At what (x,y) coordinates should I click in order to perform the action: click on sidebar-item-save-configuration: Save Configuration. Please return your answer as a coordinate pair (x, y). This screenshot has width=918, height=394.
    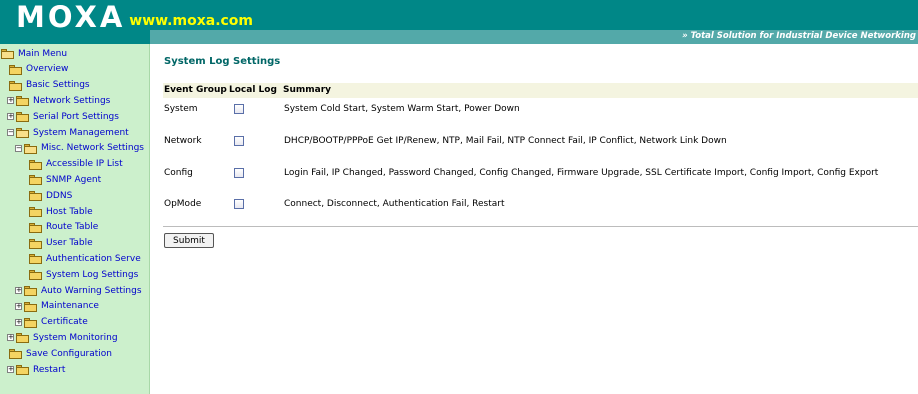
    Looking at the image, I should click on (60, 353).